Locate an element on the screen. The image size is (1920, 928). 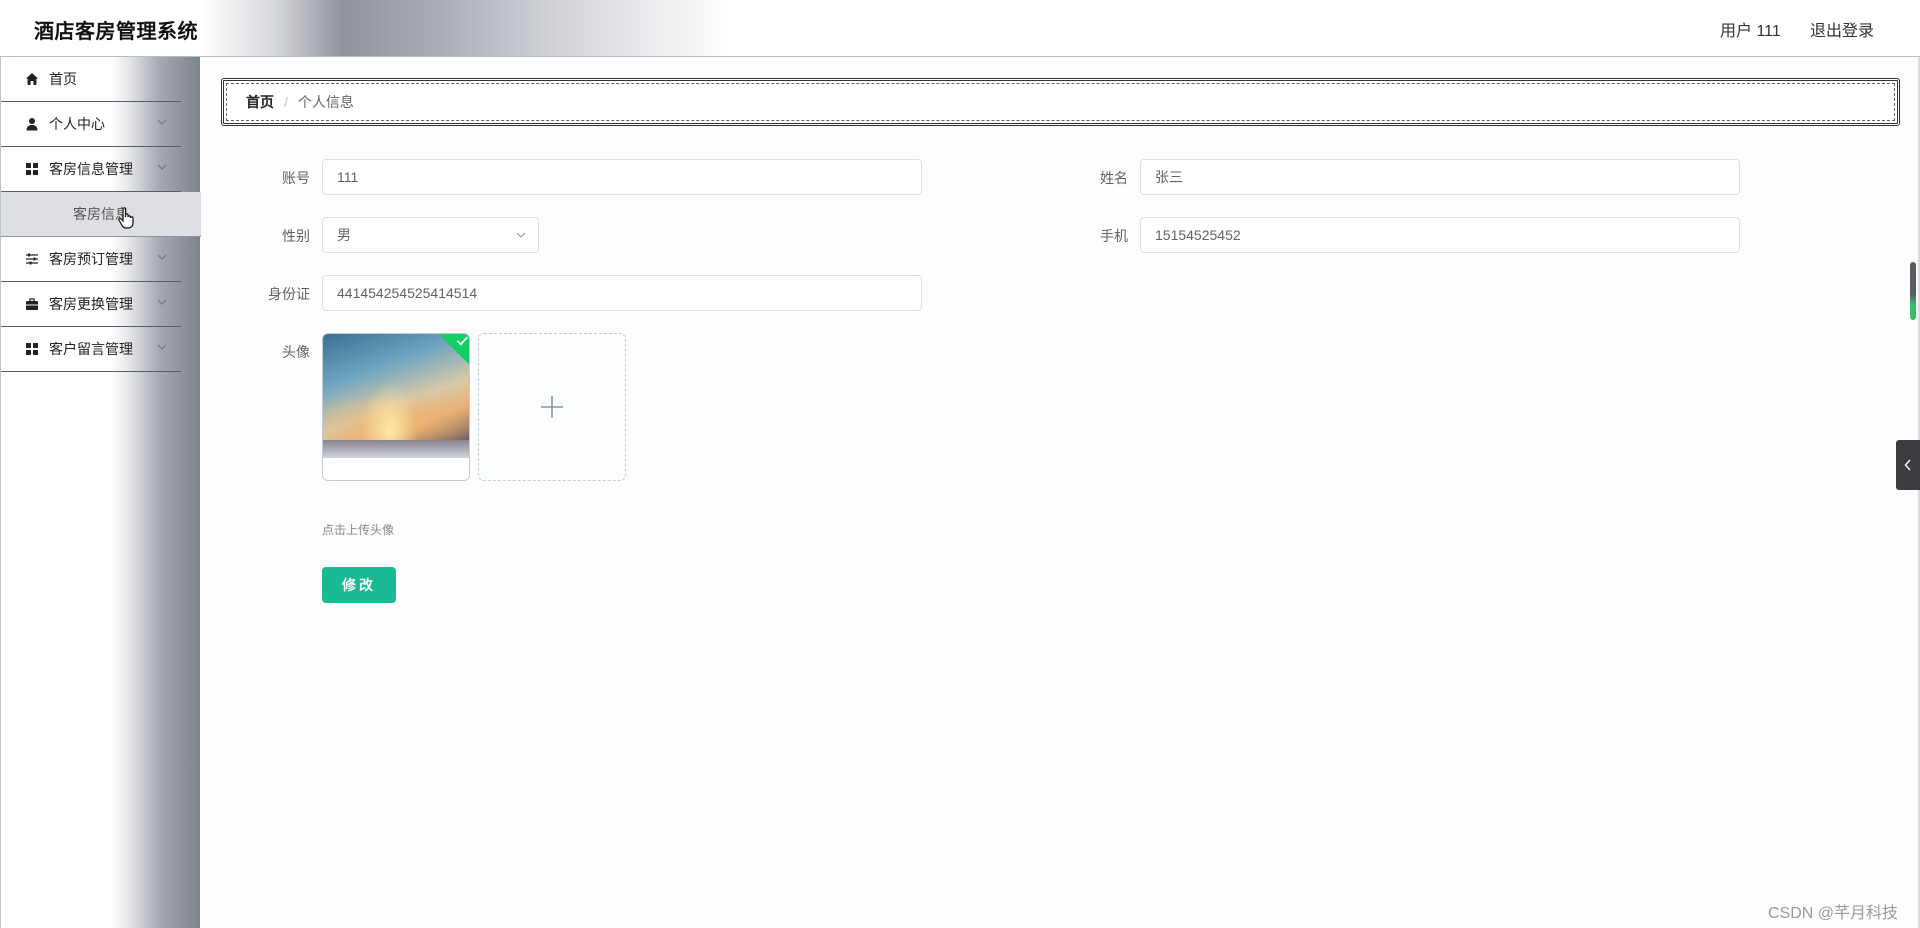
sidebar-item-personal-center: 个人中心 is located at coordinates (91, 124).